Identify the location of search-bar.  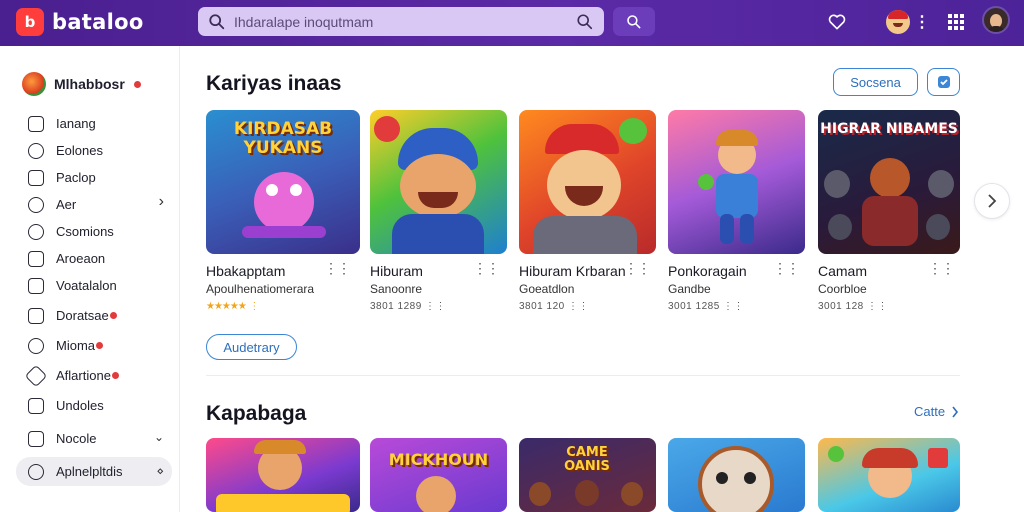
(401, 21).